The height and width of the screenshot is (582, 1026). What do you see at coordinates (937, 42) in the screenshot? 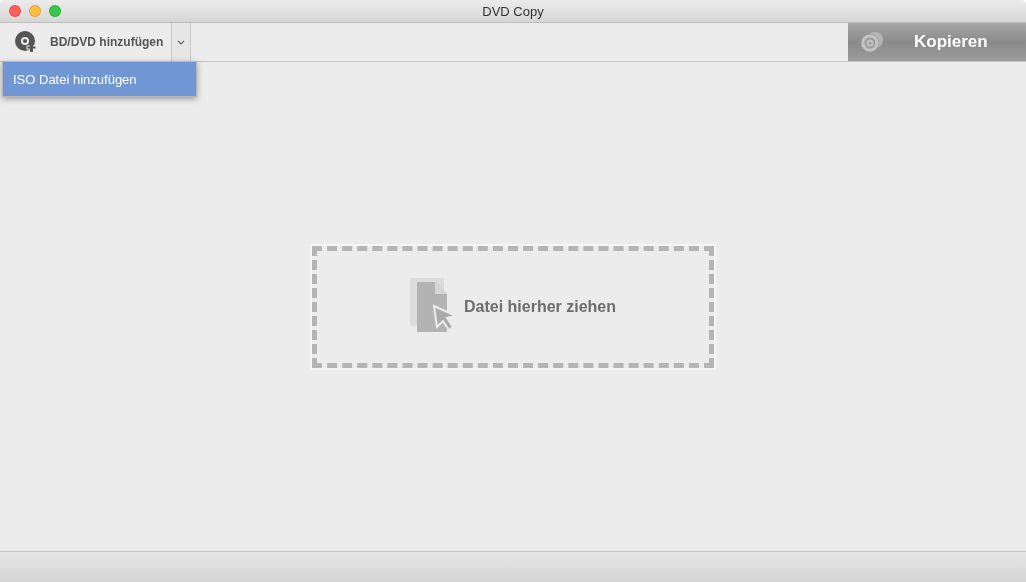
I see `copy-button: Kopieren` at bounding box center [937, 42].